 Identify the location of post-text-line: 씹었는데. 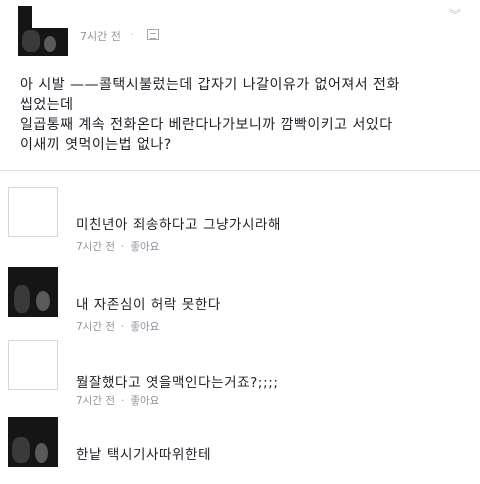
(47, 105).